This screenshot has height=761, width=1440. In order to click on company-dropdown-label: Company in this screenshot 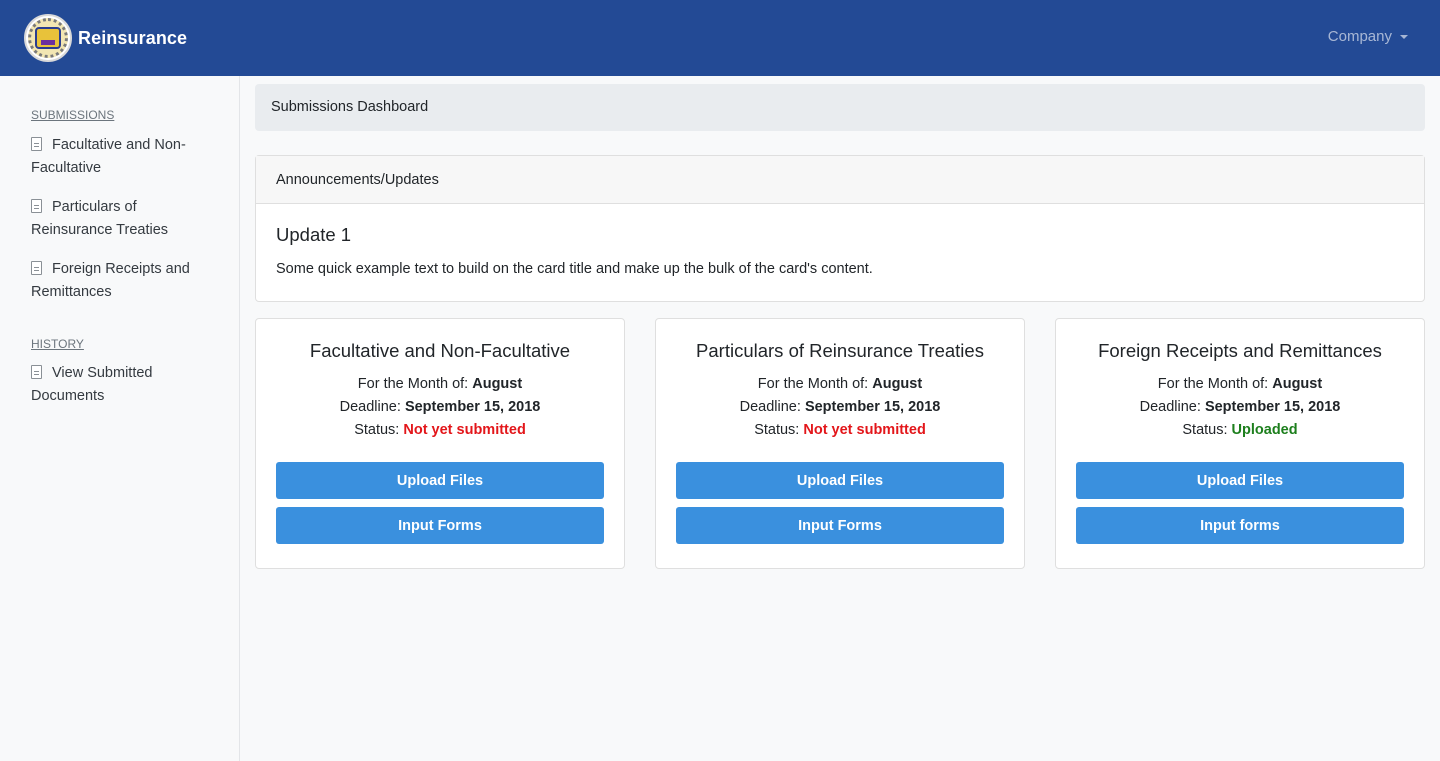, I will do `click(1359, 36)`.